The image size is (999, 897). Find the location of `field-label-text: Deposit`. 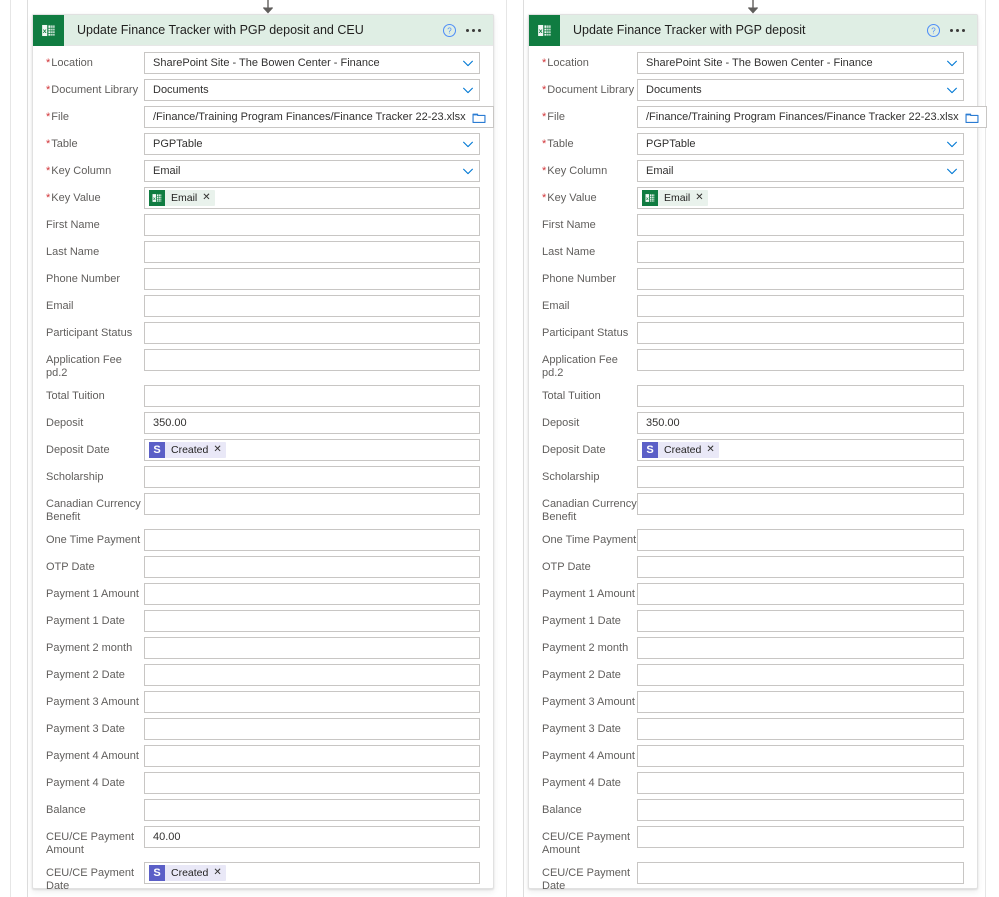

field-label-text: Deposit is located at coordinates (561, 423).